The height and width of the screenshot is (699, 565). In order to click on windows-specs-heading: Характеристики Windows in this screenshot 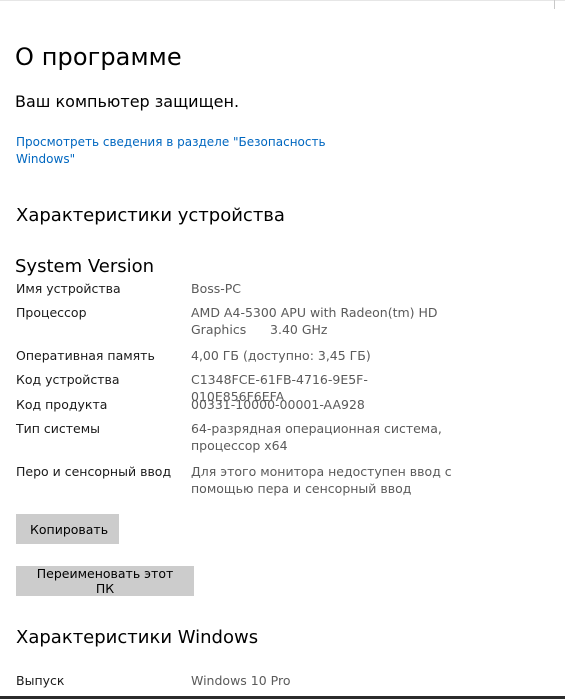, I will do `click(137, 637)`.